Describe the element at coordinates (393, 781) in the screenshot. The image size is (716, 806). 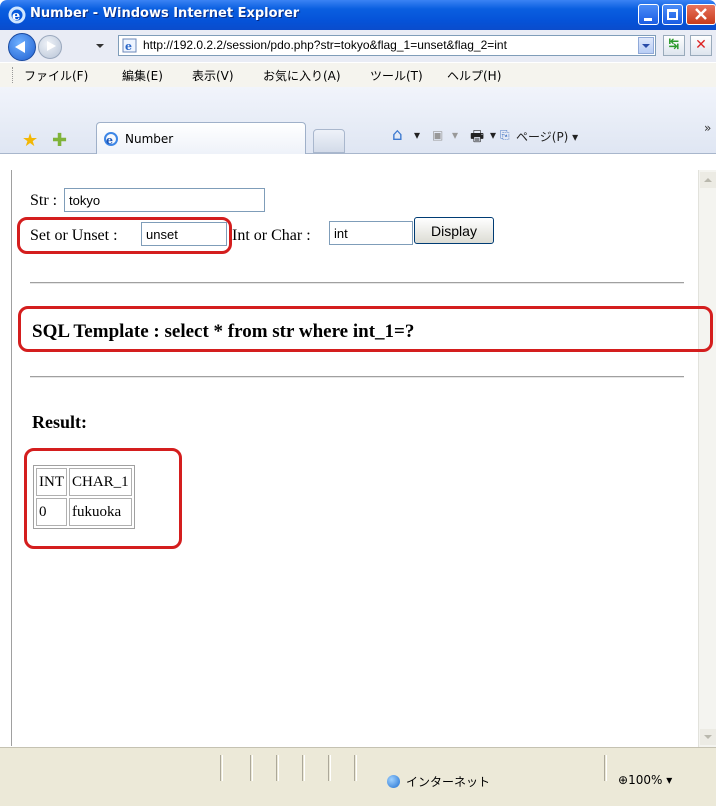
I see `globe-icon` at that location.